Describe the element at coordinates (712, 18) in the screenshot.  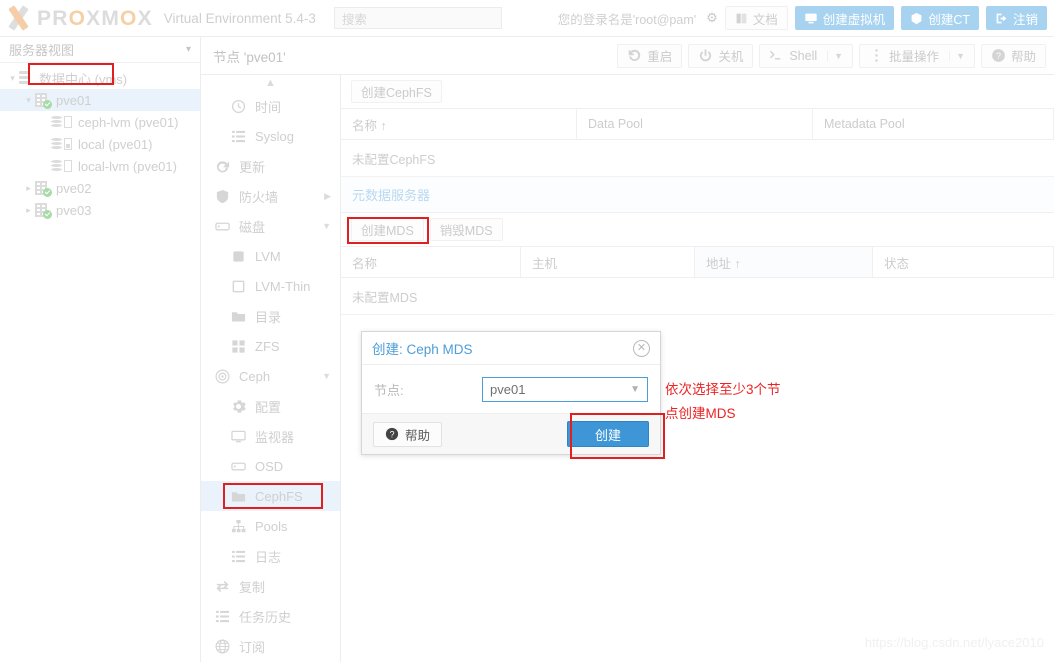
I see `gear-icon: ⚙` at that location.